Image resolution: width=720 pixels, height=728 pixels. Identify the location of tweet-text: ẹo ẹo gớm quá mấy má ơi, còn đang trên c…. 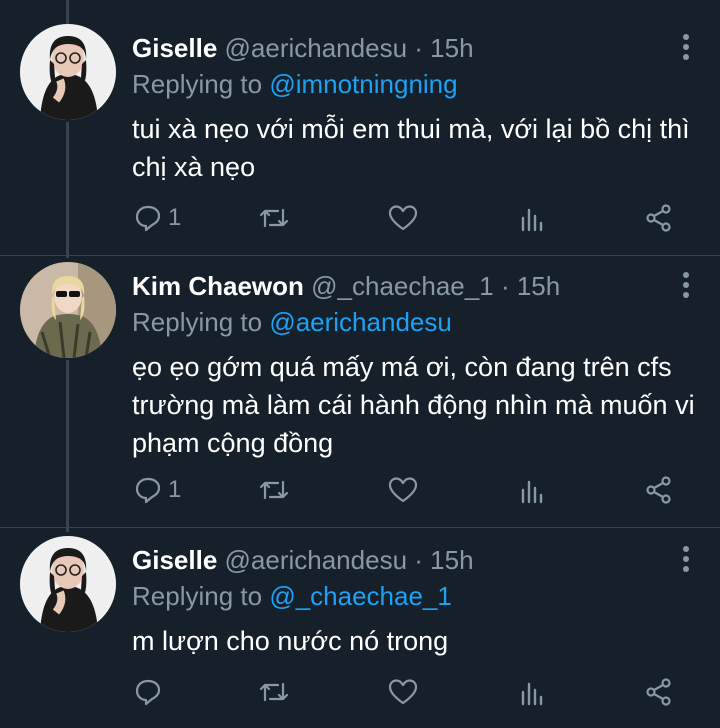
(413, 405).